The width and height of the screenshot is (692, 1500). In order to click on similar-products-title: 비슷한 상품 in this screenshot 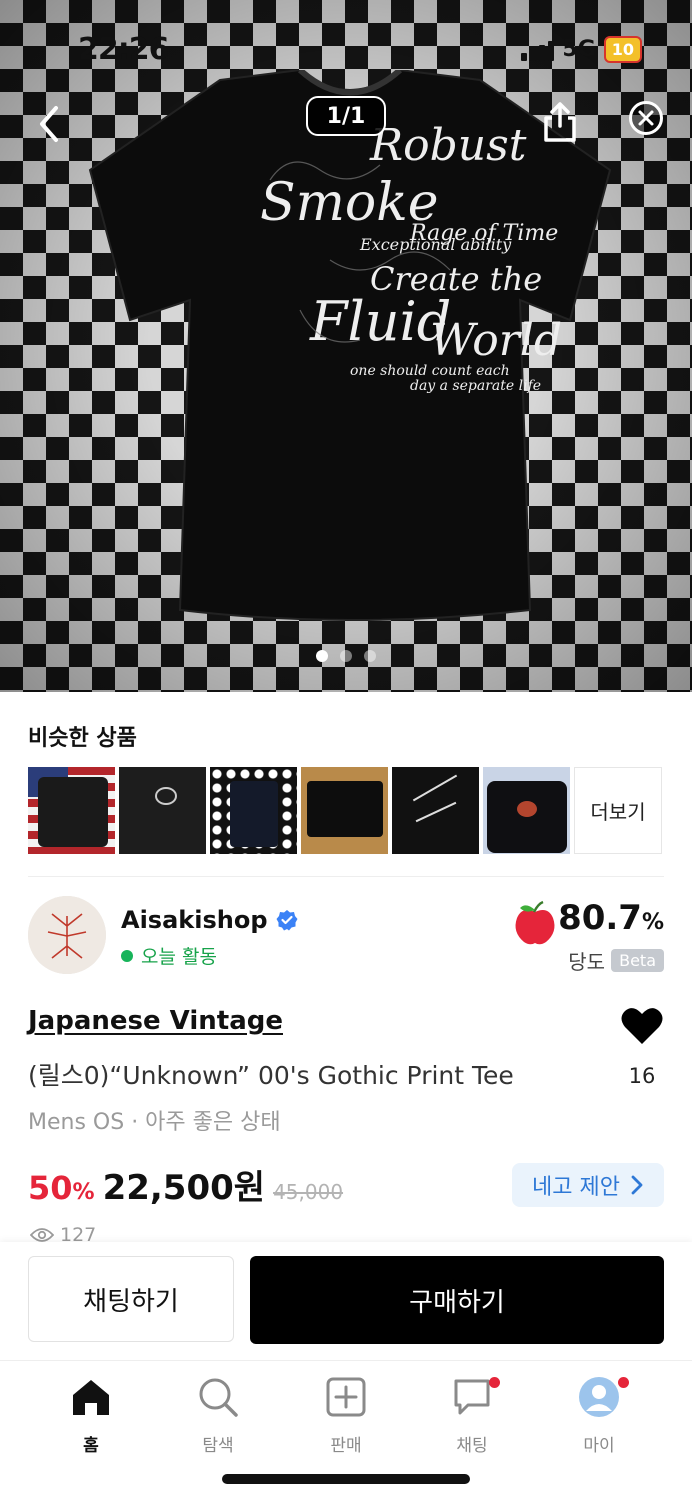, I will do `click(82, 738)`.